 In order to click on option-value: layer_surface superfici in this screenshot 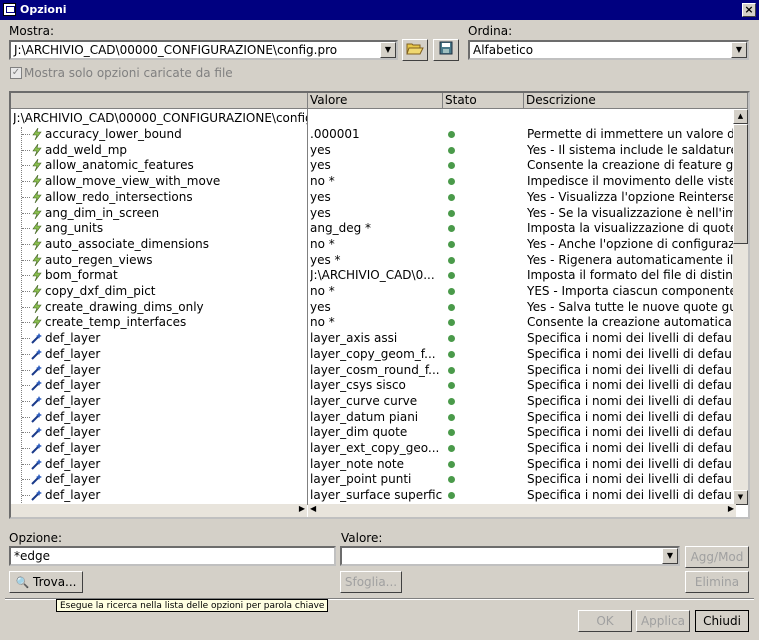, I will do `click(376, 495)`.